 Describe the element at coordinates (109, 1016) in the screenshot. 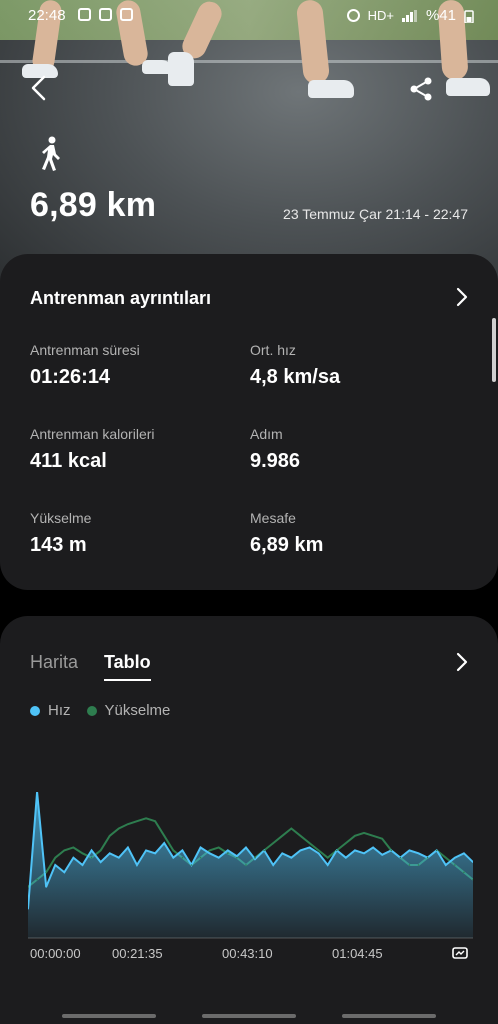

I see `nav-recent-button` at that location.